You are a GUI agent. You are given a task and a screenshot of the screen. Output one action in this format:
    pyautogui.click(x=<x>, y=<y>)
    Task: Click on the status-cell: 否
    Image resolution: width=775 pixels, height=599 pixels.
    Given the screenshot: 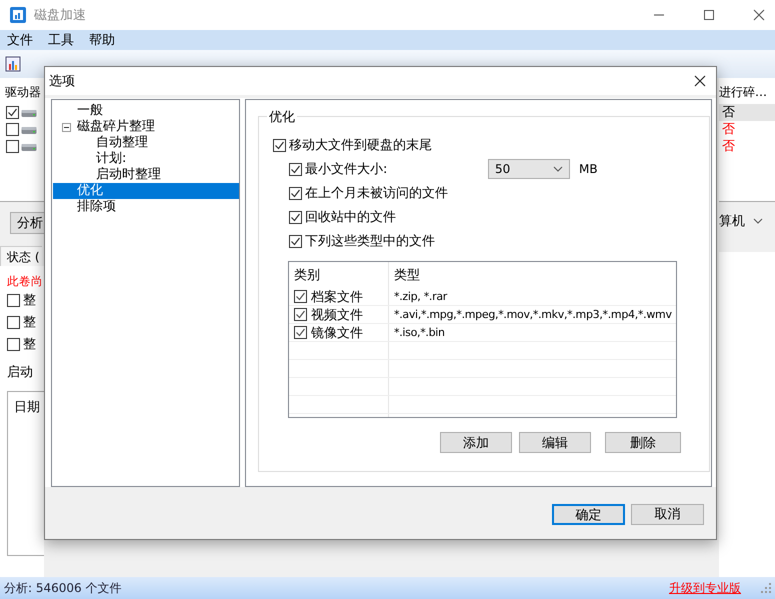 What is the action you would take?
    pyautogui.click(x=747, y=112)
    